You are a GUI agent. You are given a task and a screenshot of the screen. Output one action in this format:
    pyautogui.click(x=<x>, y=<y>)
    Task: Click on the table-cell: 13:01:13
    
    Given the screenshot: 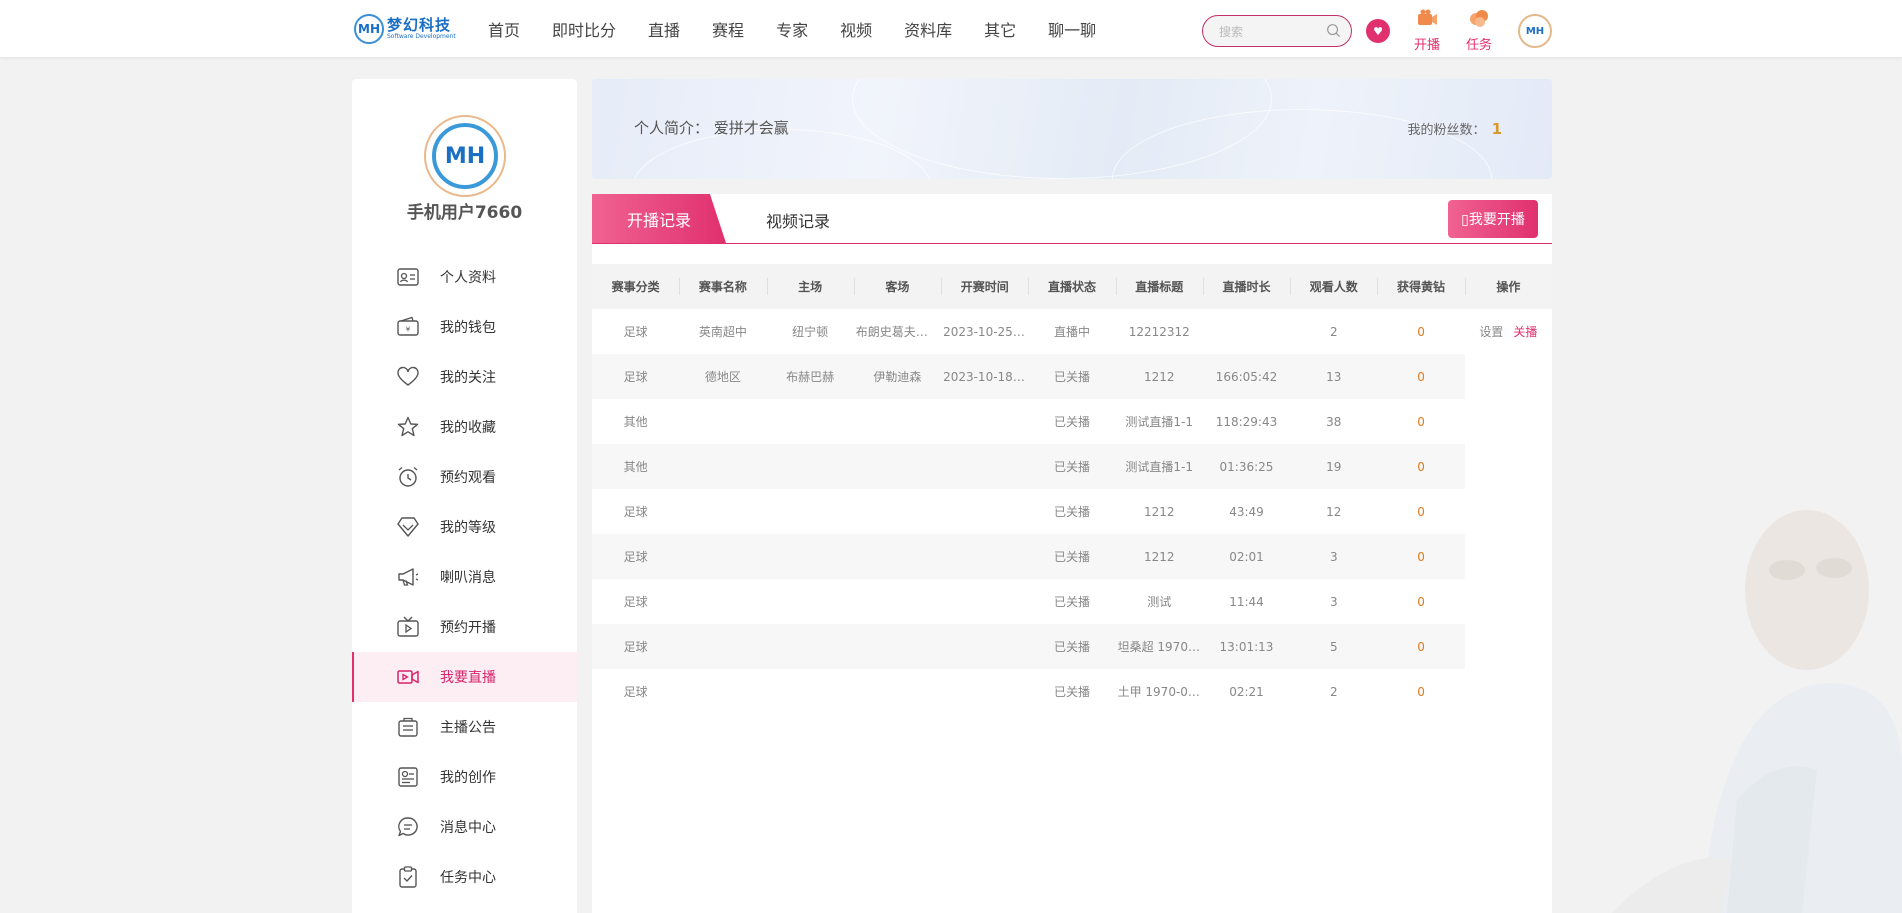 What is the action you would take?
    pyautogui.click(x=1246, y=646)
    